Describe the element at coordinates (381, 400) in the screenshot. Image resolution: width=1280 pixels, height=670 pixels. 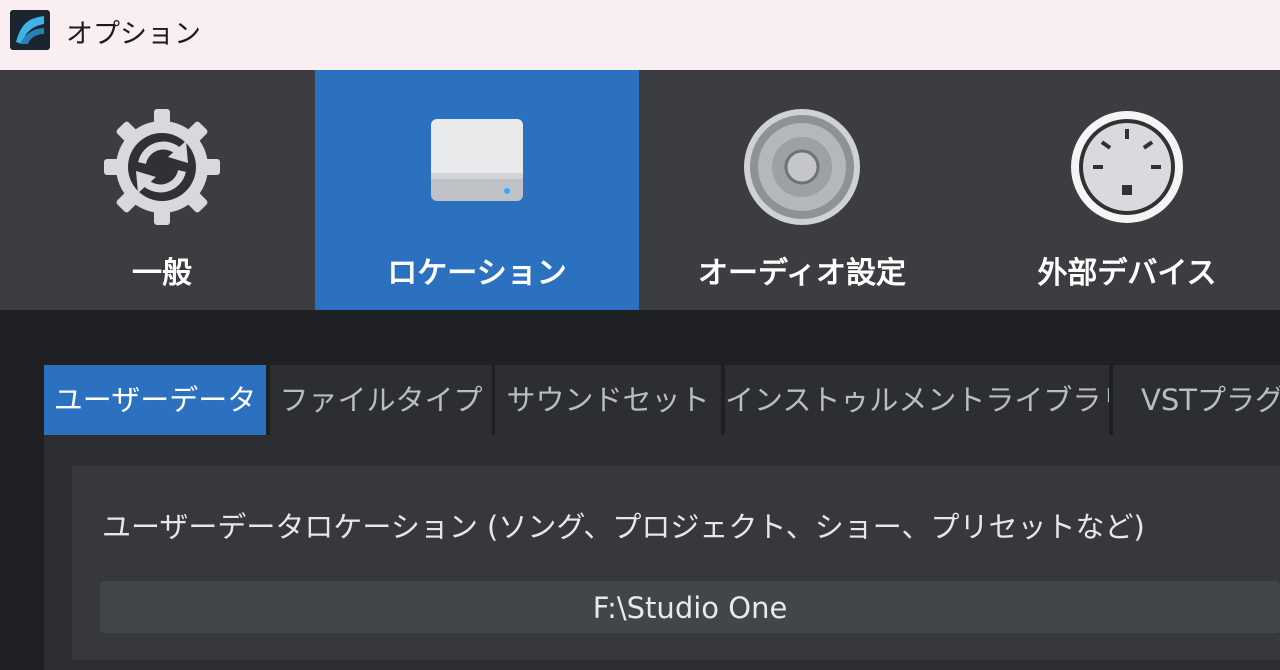
I see `tab-file-types: ファイルタイプ` at that location.